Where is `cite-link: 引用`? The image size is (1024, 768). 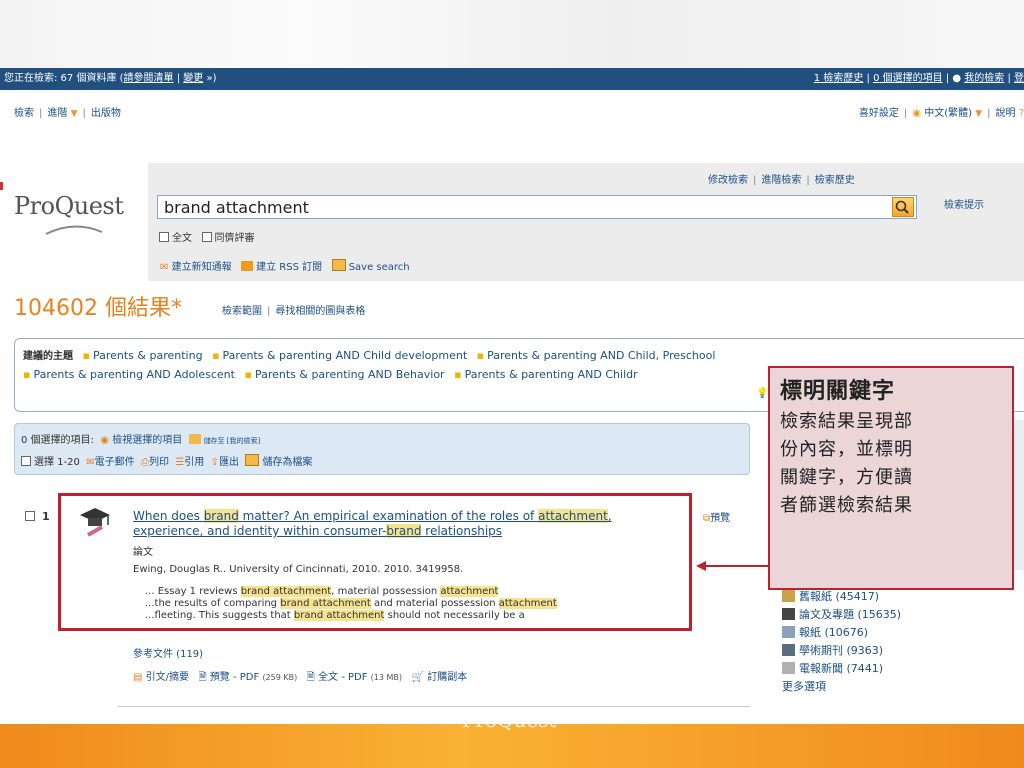
cite-link: 引用 is located at coordinates (194, 462).